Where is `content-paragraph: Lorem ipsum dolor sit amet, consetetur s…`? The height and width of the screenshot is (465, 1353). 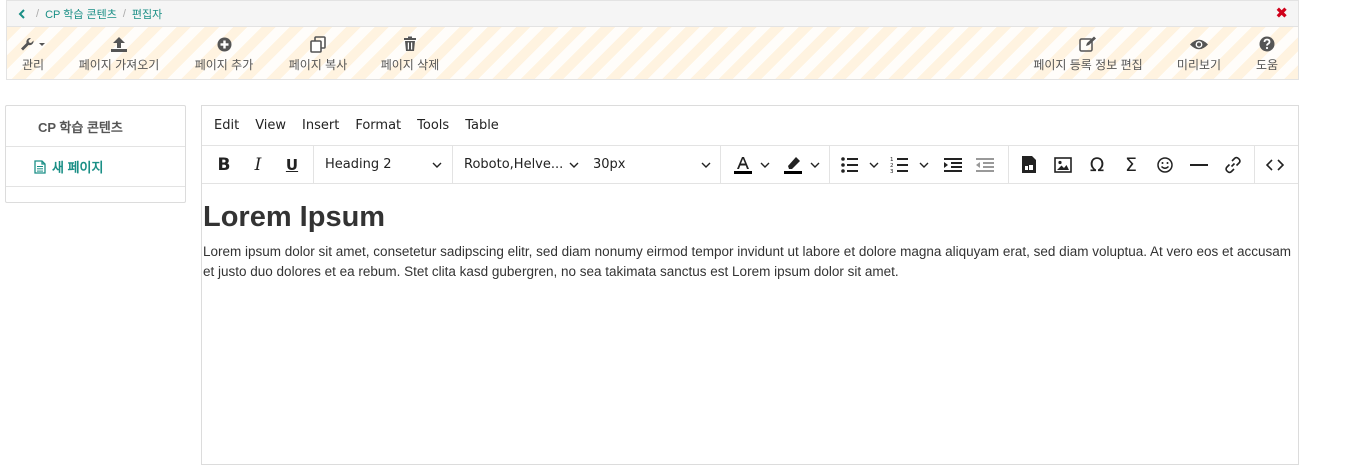 content-paragraph: Lorem ipsum dolor sit amet, consetetur s… is located at coordinates (747, 261).